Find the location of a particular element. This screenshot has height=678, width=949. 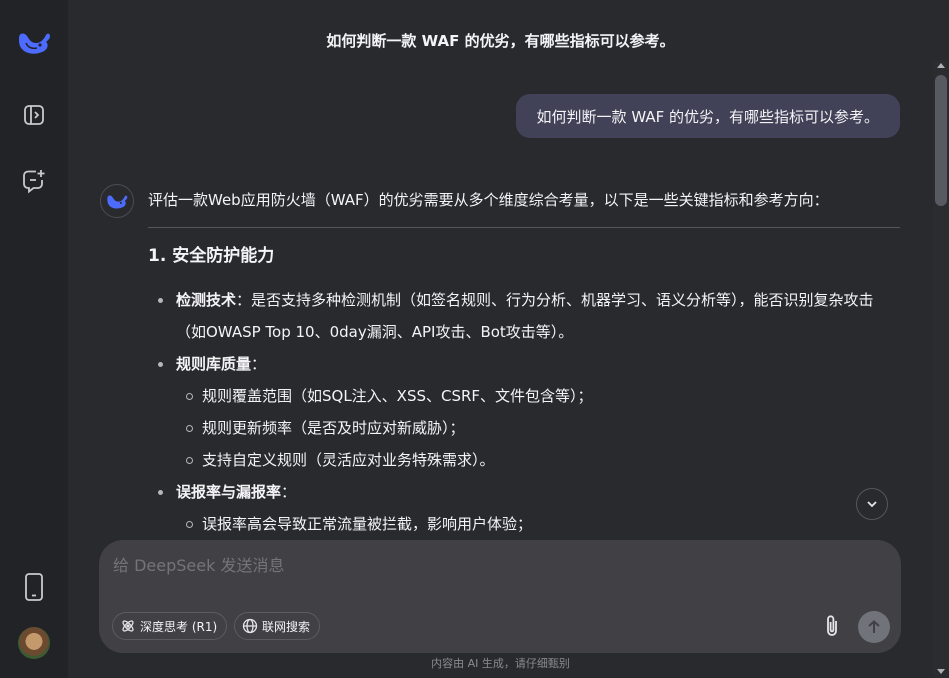

message-input is located at coordinates (463, 565).